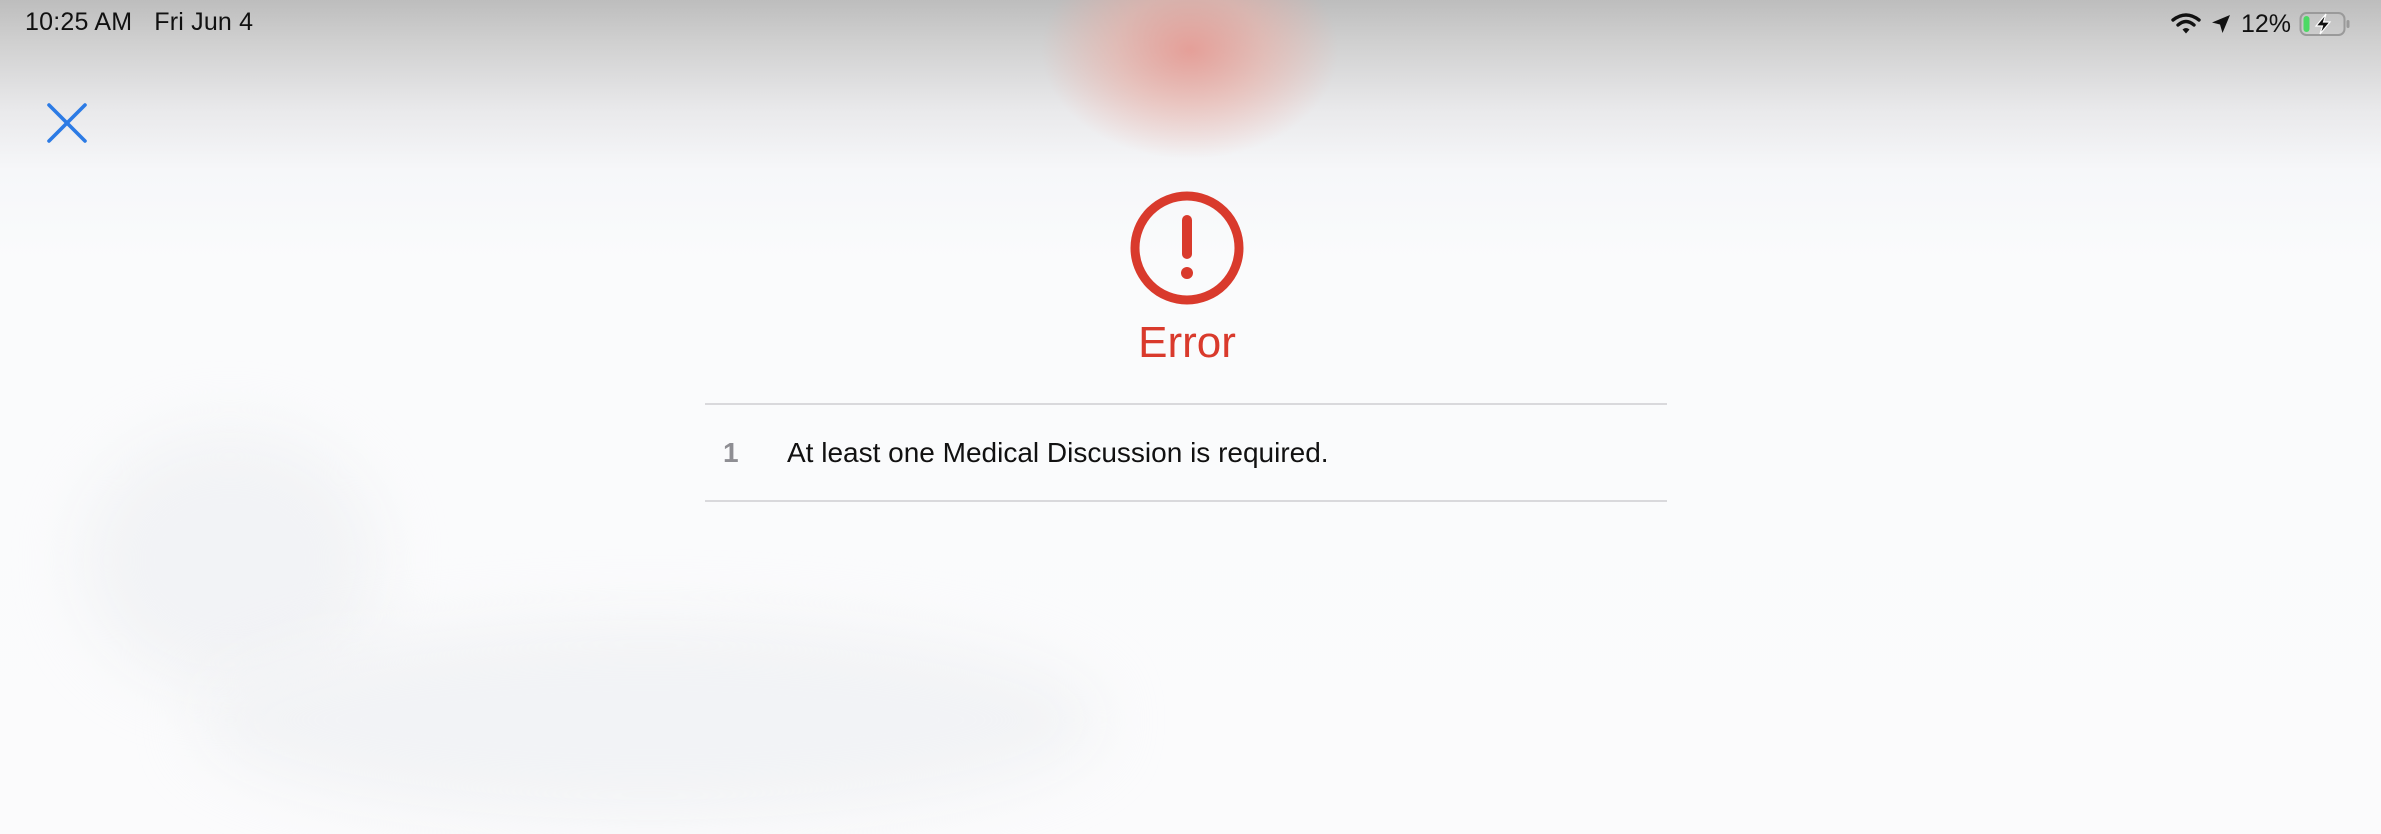  Describe the element at coordinates (79, 22) in the screenshot. I see `status-time: 10:25 AM` at that location.